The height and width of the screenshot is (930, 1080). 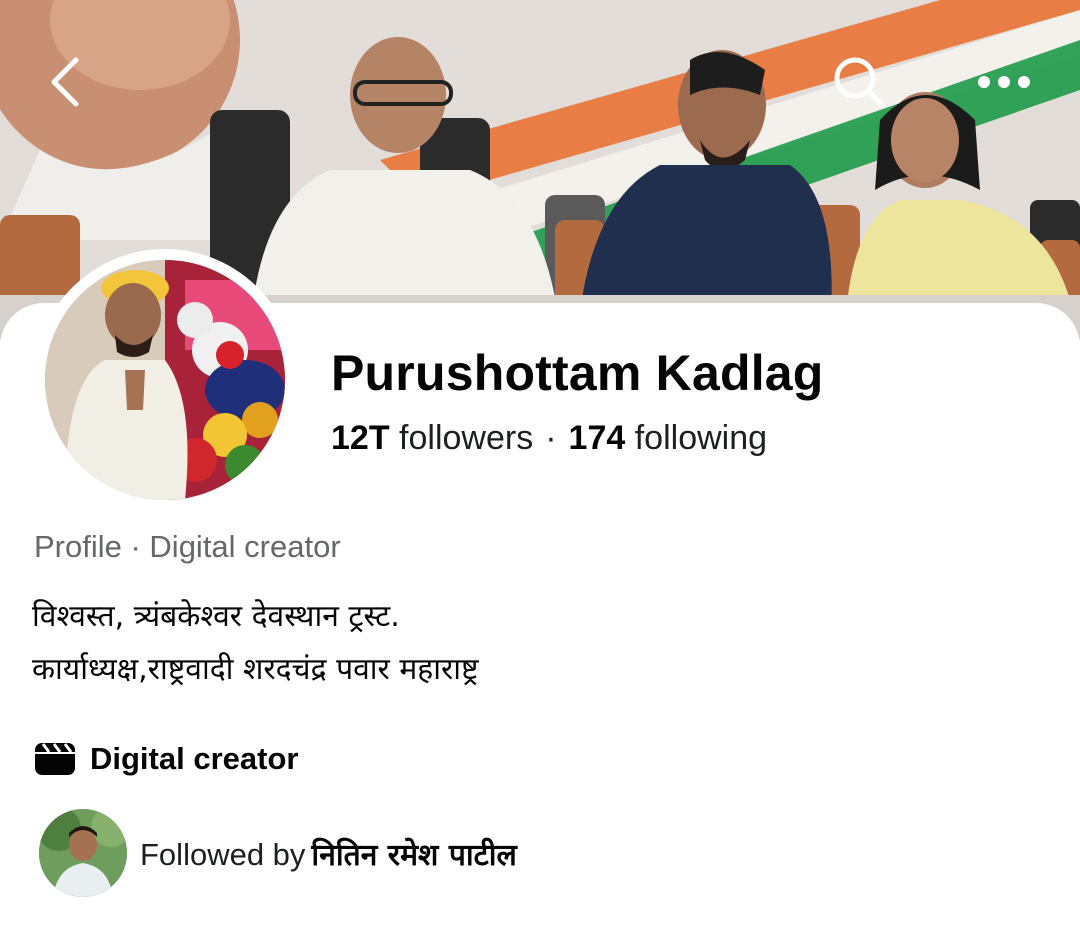 I want to click on creator-label: Digital creator, so click(x=194, y=758).